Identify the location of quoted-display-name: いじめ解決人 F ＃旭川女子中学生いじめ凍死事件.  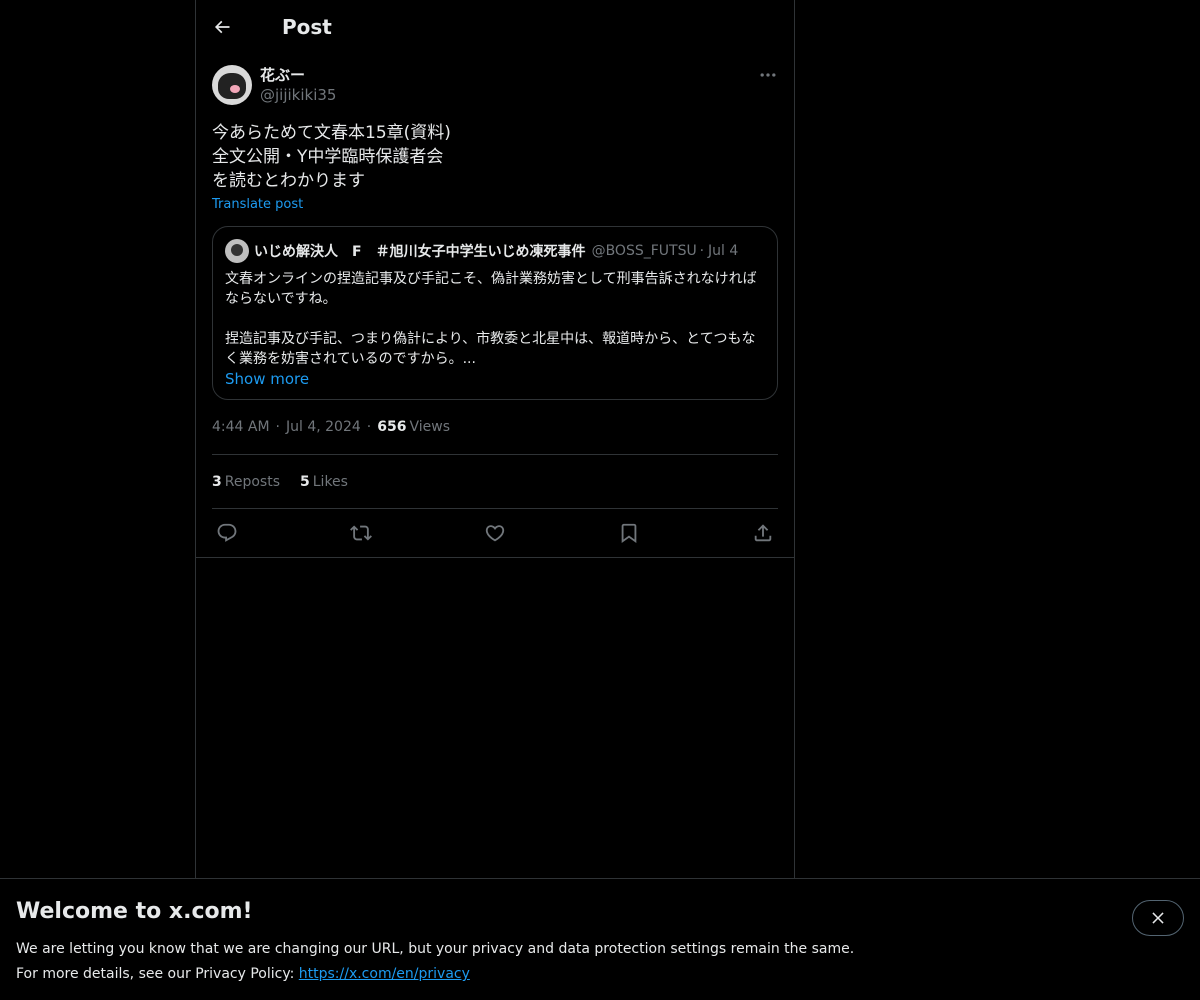
(420, 252).